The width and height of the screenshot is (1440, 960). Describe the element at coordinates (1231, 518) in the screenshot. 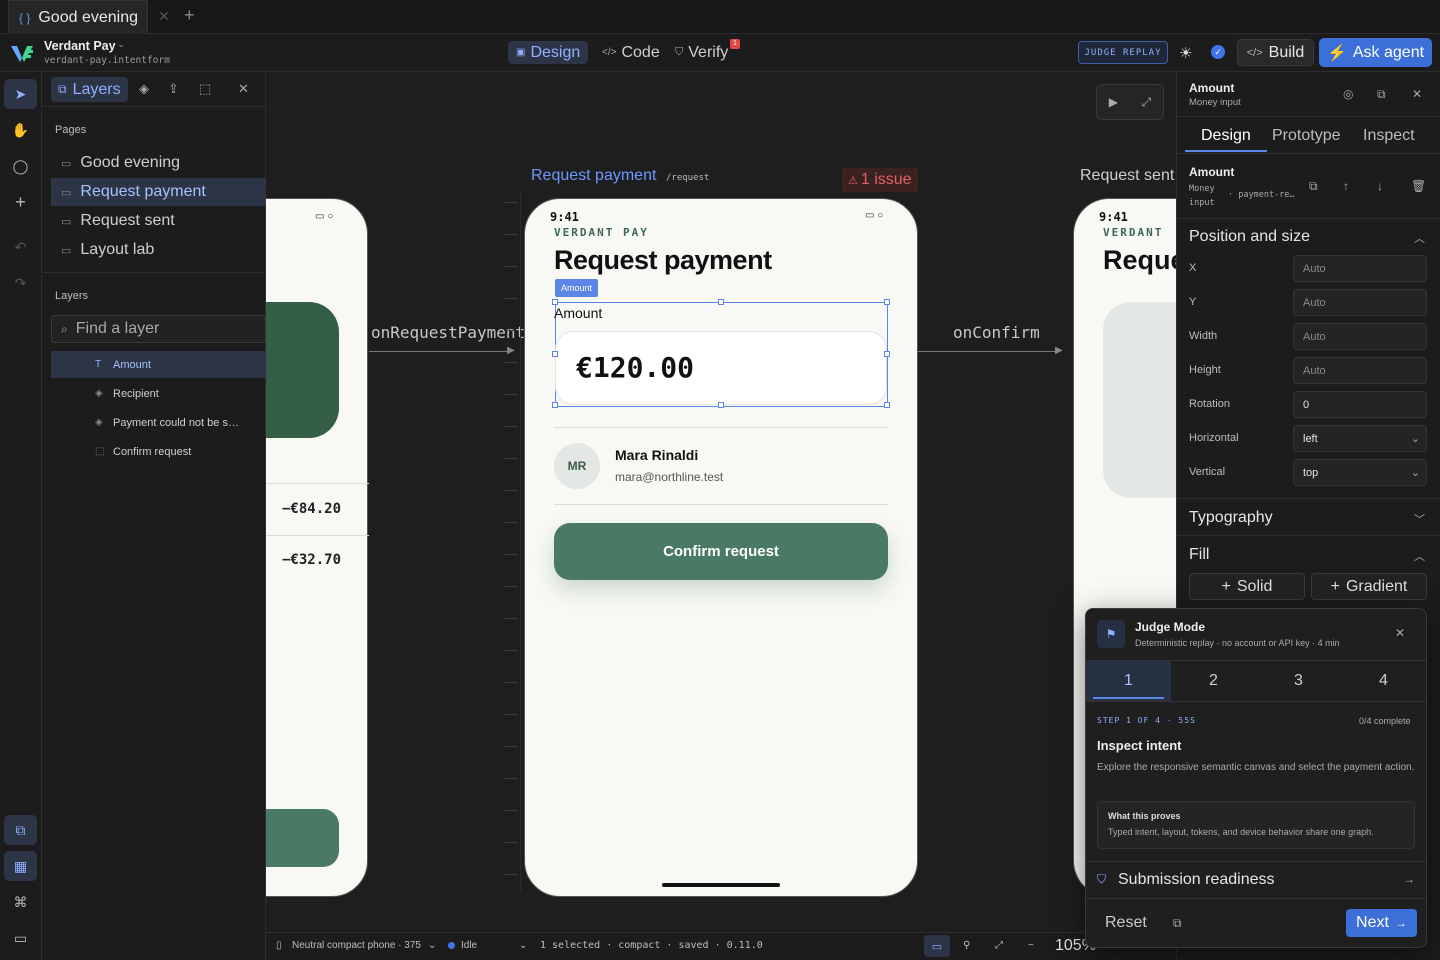

I see `typography-heading: Typography` at that location.